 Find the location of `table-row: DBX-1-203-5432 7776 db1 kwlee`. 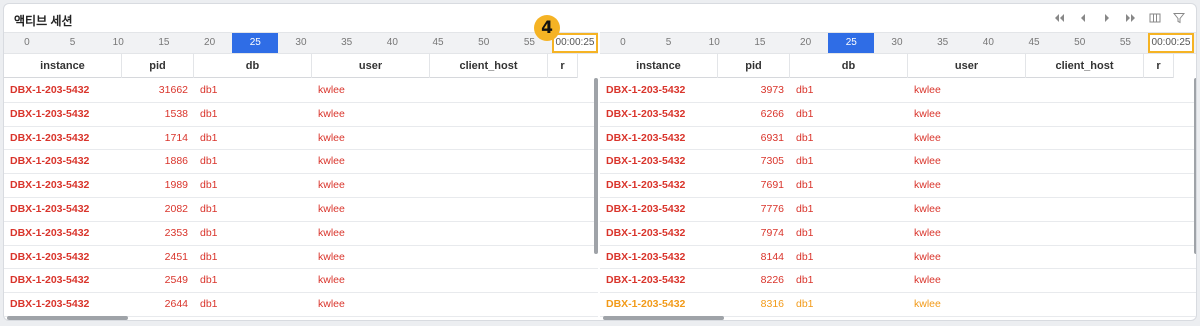

table-row: DBX-1-203-5432 7776 db1 kwlee is located at coordinates (898, 210).